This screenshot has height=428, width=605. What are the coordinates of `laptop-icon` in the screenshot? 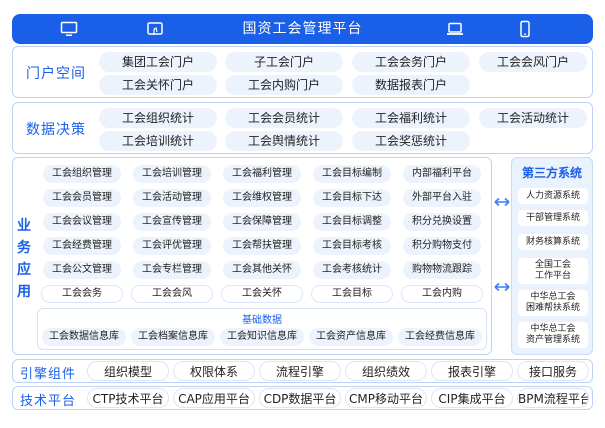 It's located at (455, 28).